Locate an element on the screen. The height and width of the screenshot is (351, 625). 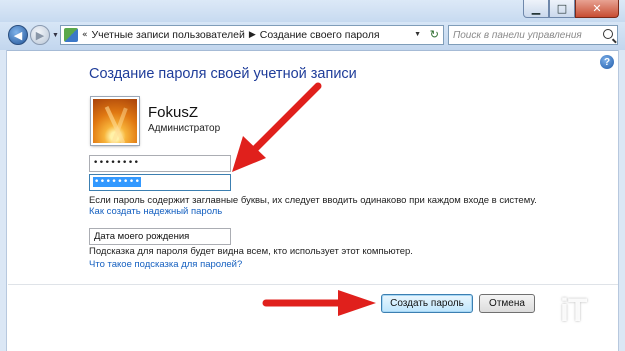
window-controls: ▁ □ ✕ is located at coordinates (571, 9).